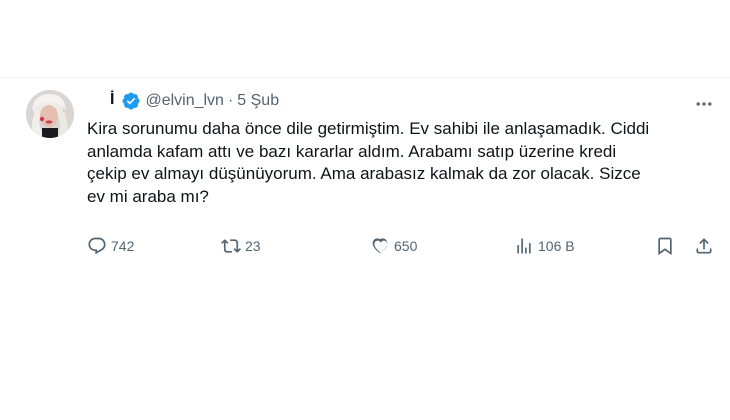 Image resolution: width=730 pixels, height=420 pixels. Describe the element at coordinates (258, 101) in the screenshot. I see `tweet-date: 5 Şub` at that location.